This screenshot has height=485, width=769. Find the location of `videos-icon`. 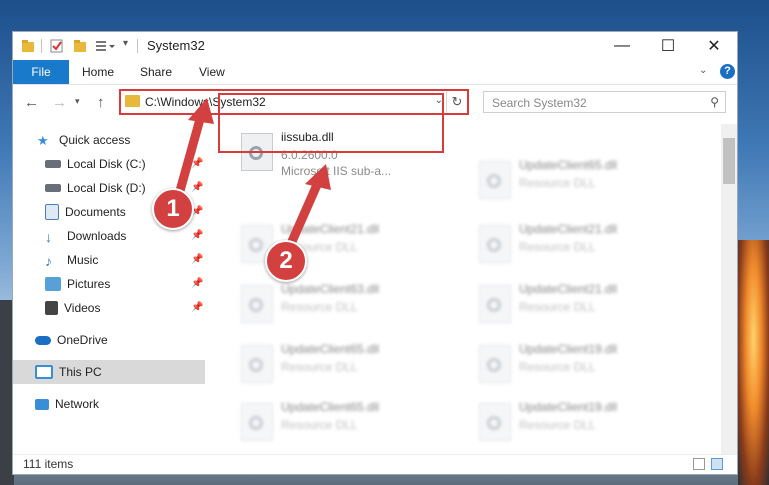

videos-icon is located at coordinates (51, 308).